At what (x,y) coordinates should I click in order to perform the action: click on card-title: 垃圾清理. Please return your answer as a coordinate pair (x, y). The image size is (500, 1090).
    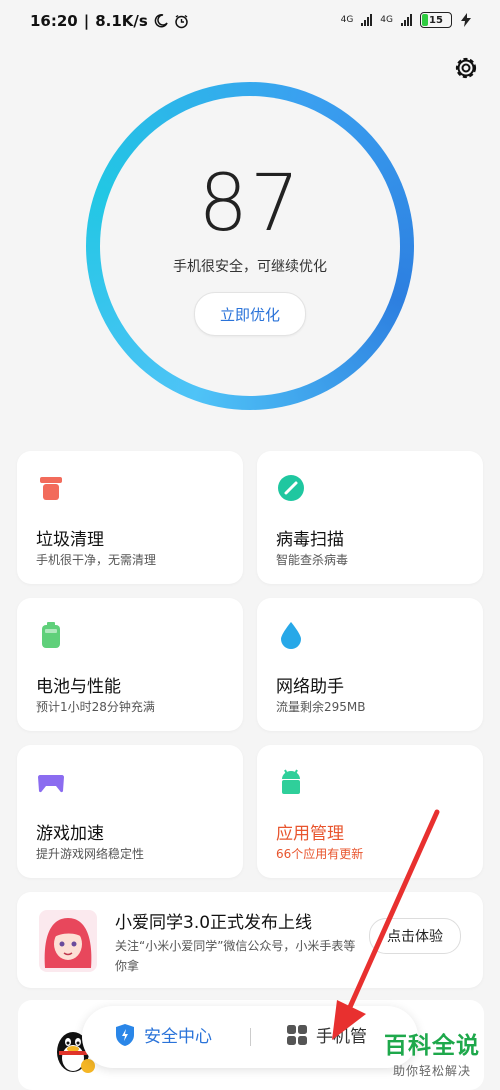
    Looking at the image, I should click on (70, 540).